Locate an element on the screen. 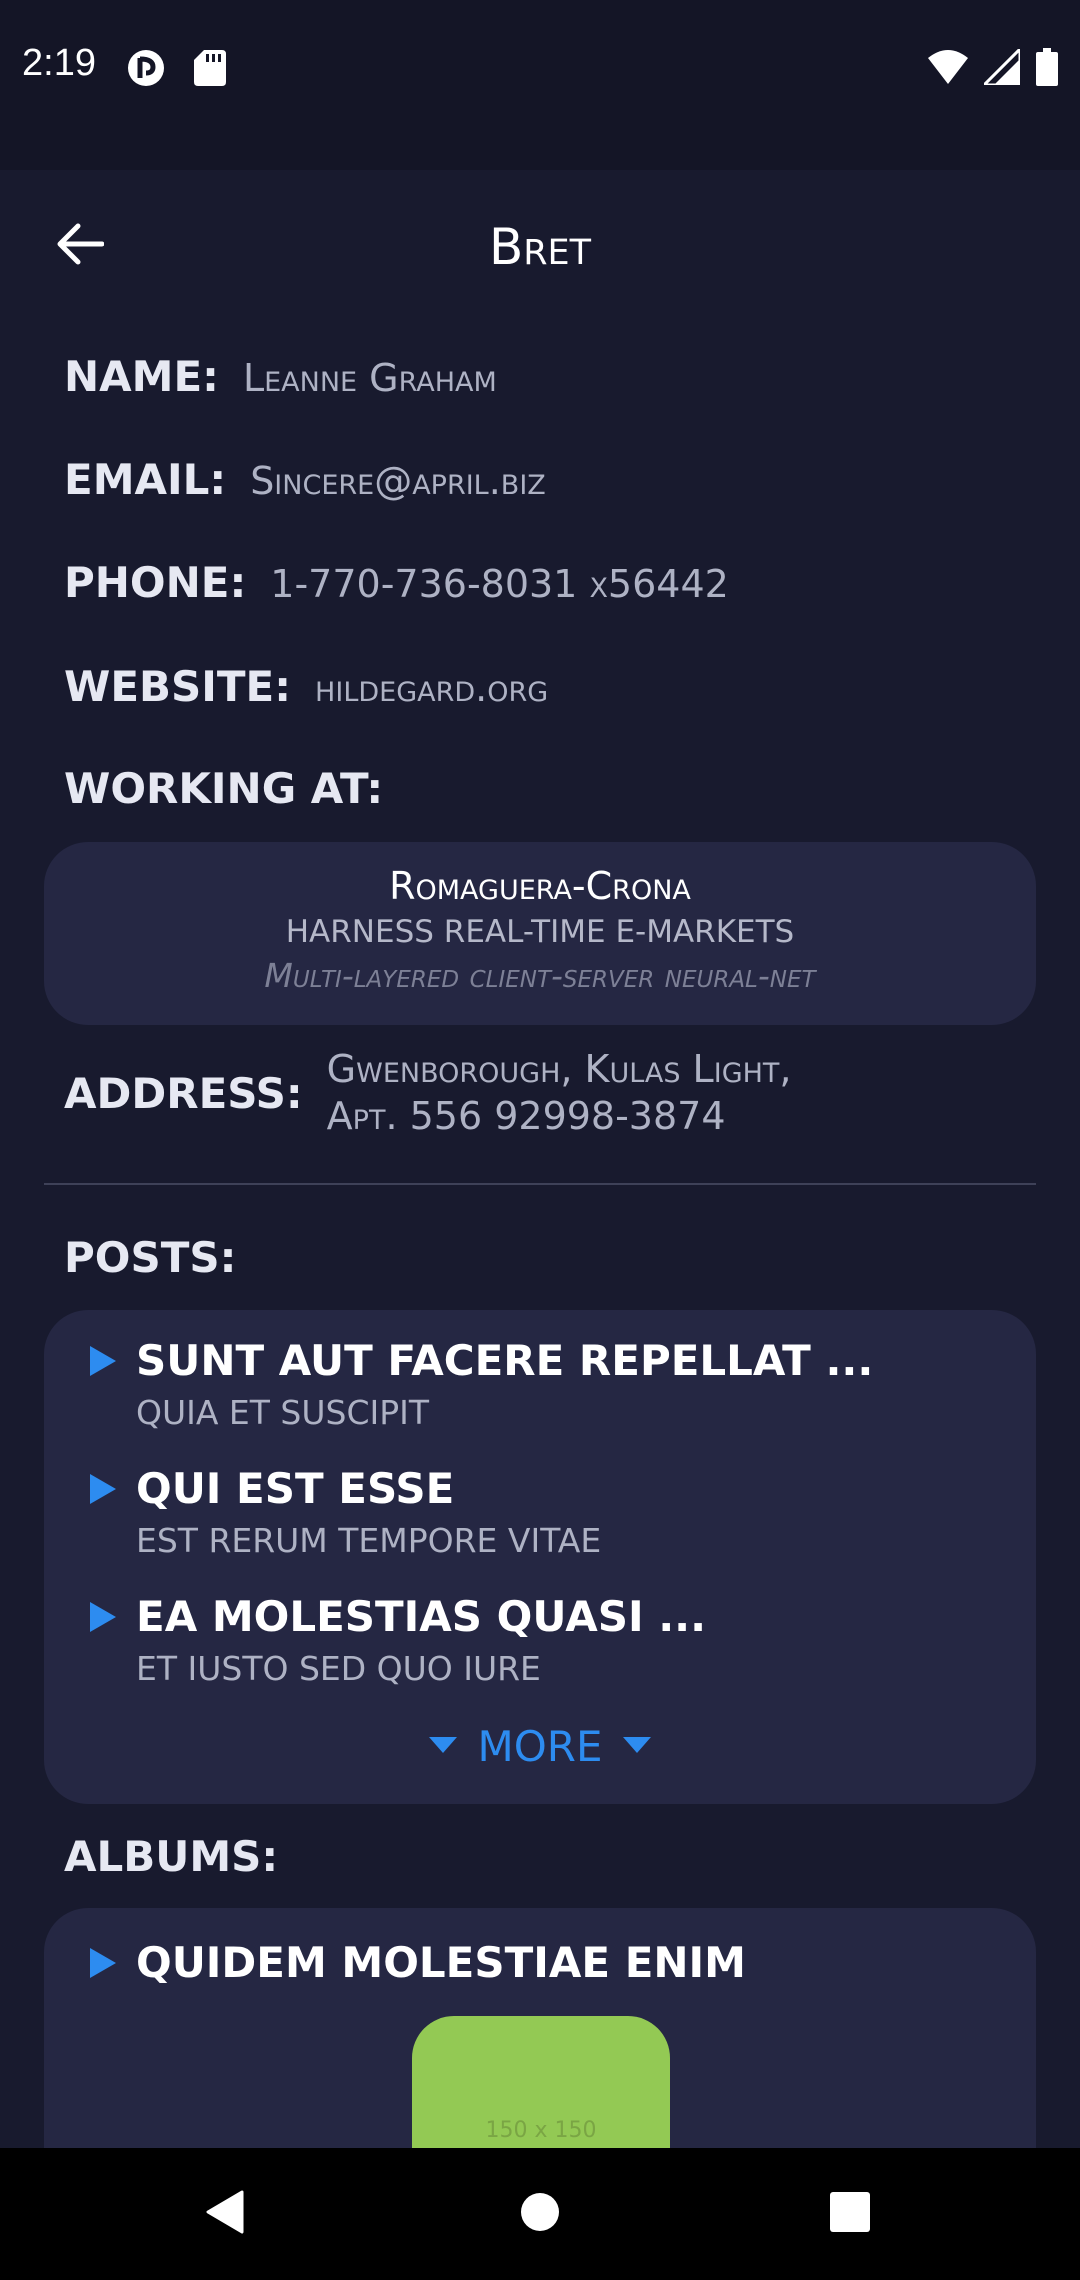 This screenshot has height=2280, width=1080. home-circle-icon is located at coordinates (540, 2214).